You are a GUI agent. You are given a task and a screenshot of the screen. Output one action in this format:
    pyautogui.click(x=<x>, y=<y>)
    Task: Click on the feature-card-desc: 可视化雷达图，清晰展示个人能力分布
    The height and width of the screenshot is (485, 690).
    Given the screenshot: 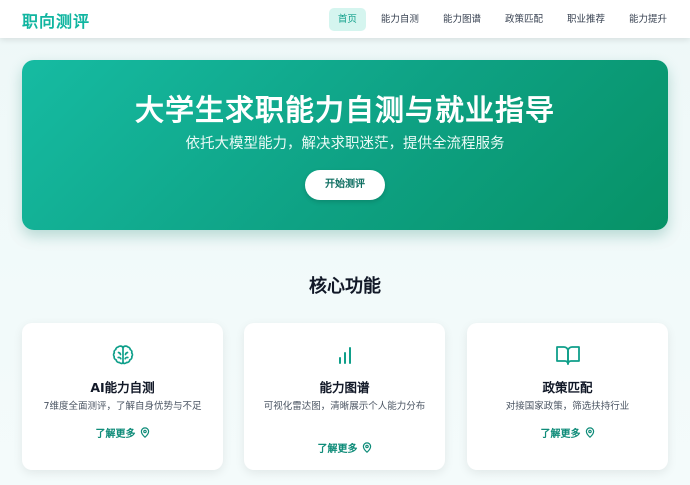 What is the action you would take?
    pyautogui.click(x=344, y=406)
    